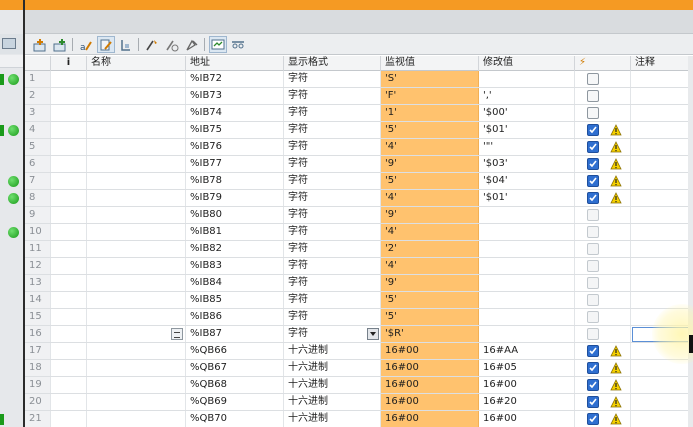 Image resolution: width=693 pixels, height=427 pixels. Describe the element at coordinates (235, 402) in the screenshot. I see `address-cell: %QB69` at that location.